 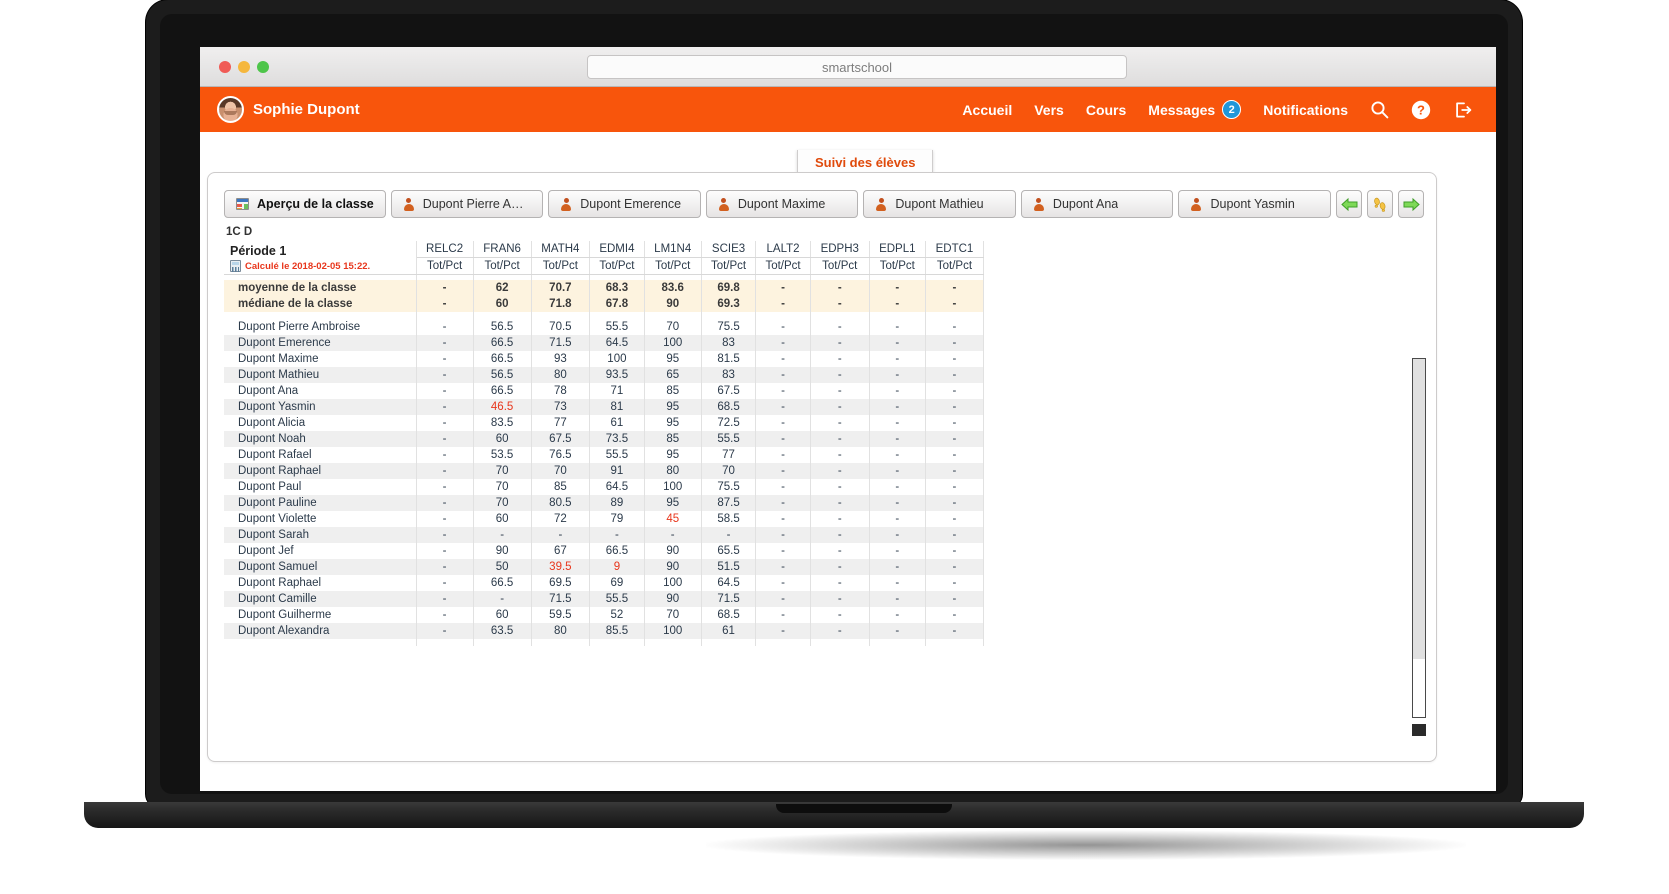 I want to click on grade-cell: 83, so click(x=729, y=374).